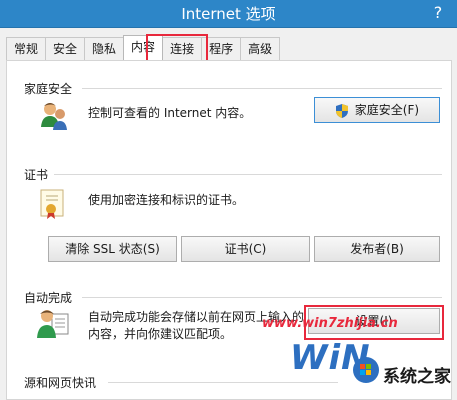 Image resolution: width=457 pixels, height=400 pixels. Describe the element at coordinates (438, 13) in the screenshot. I see `help-button: ?` at that location.